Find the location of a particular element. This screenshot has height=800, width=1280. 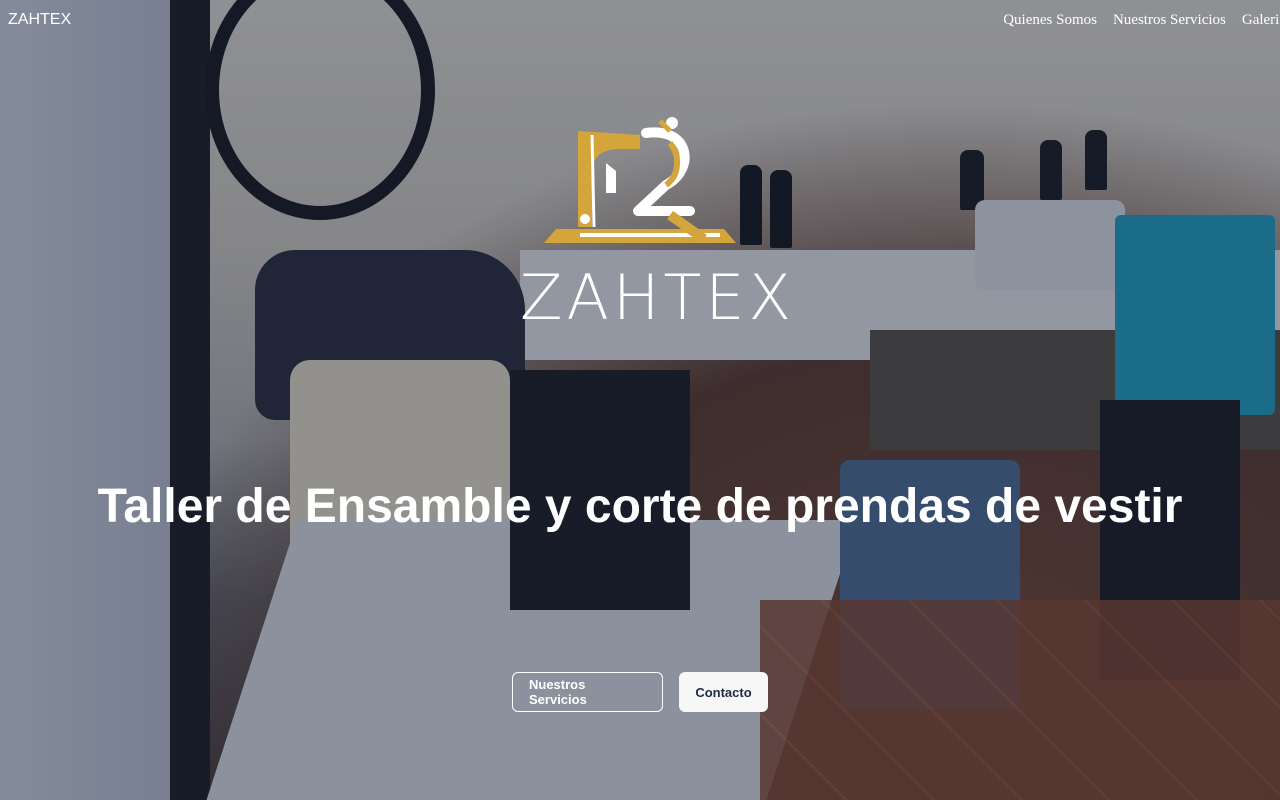

contacto-button: Contacto is located at coordinates (723, 692).